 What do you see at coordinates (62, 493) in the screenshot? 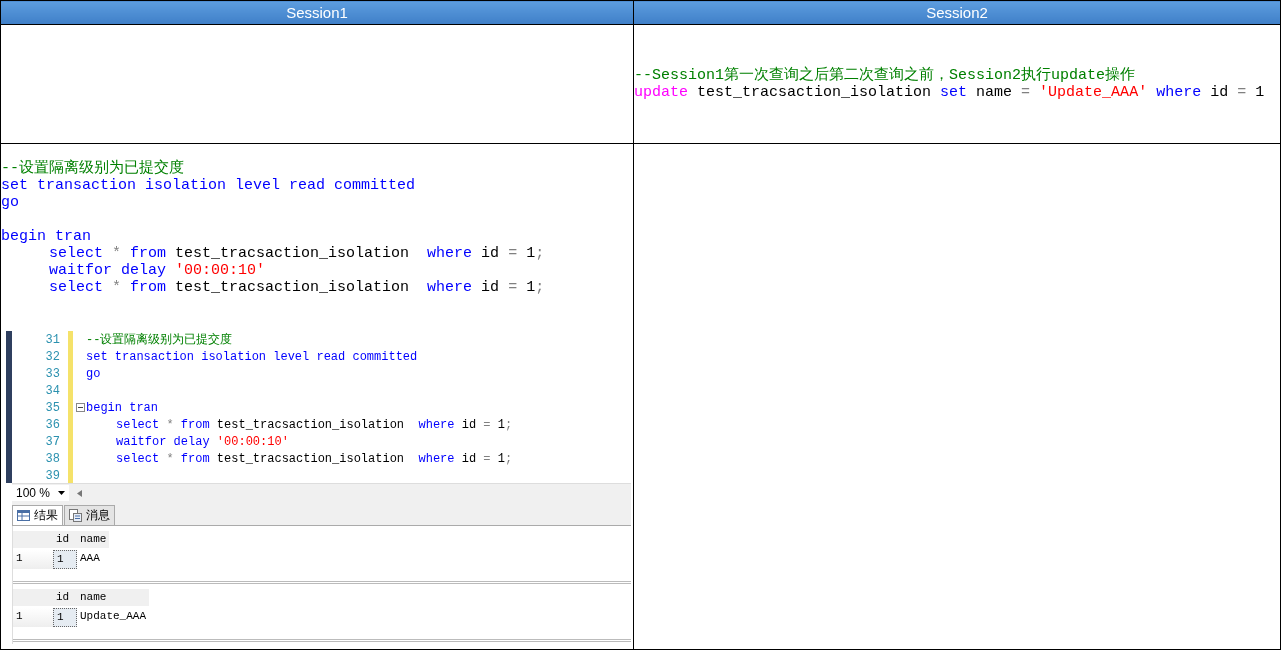
I see `caret-icon` at bounding box center [62, 493].